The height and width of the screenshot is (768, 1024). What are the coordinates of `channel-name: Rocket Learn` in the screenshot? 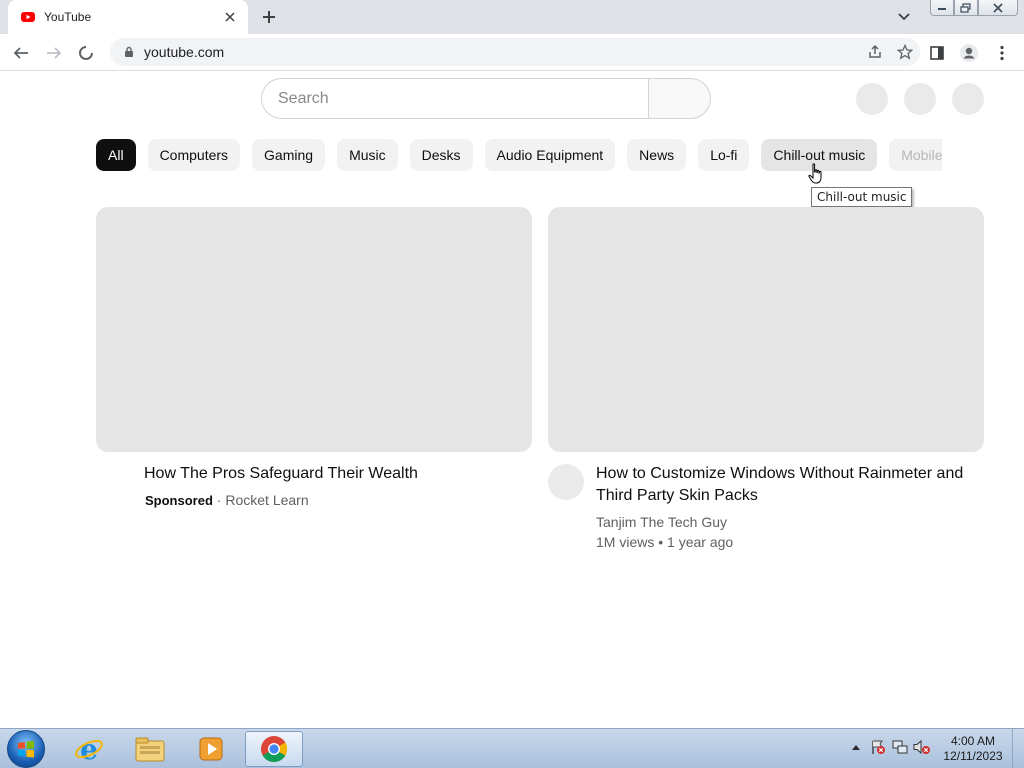 It's located at (266, 500).